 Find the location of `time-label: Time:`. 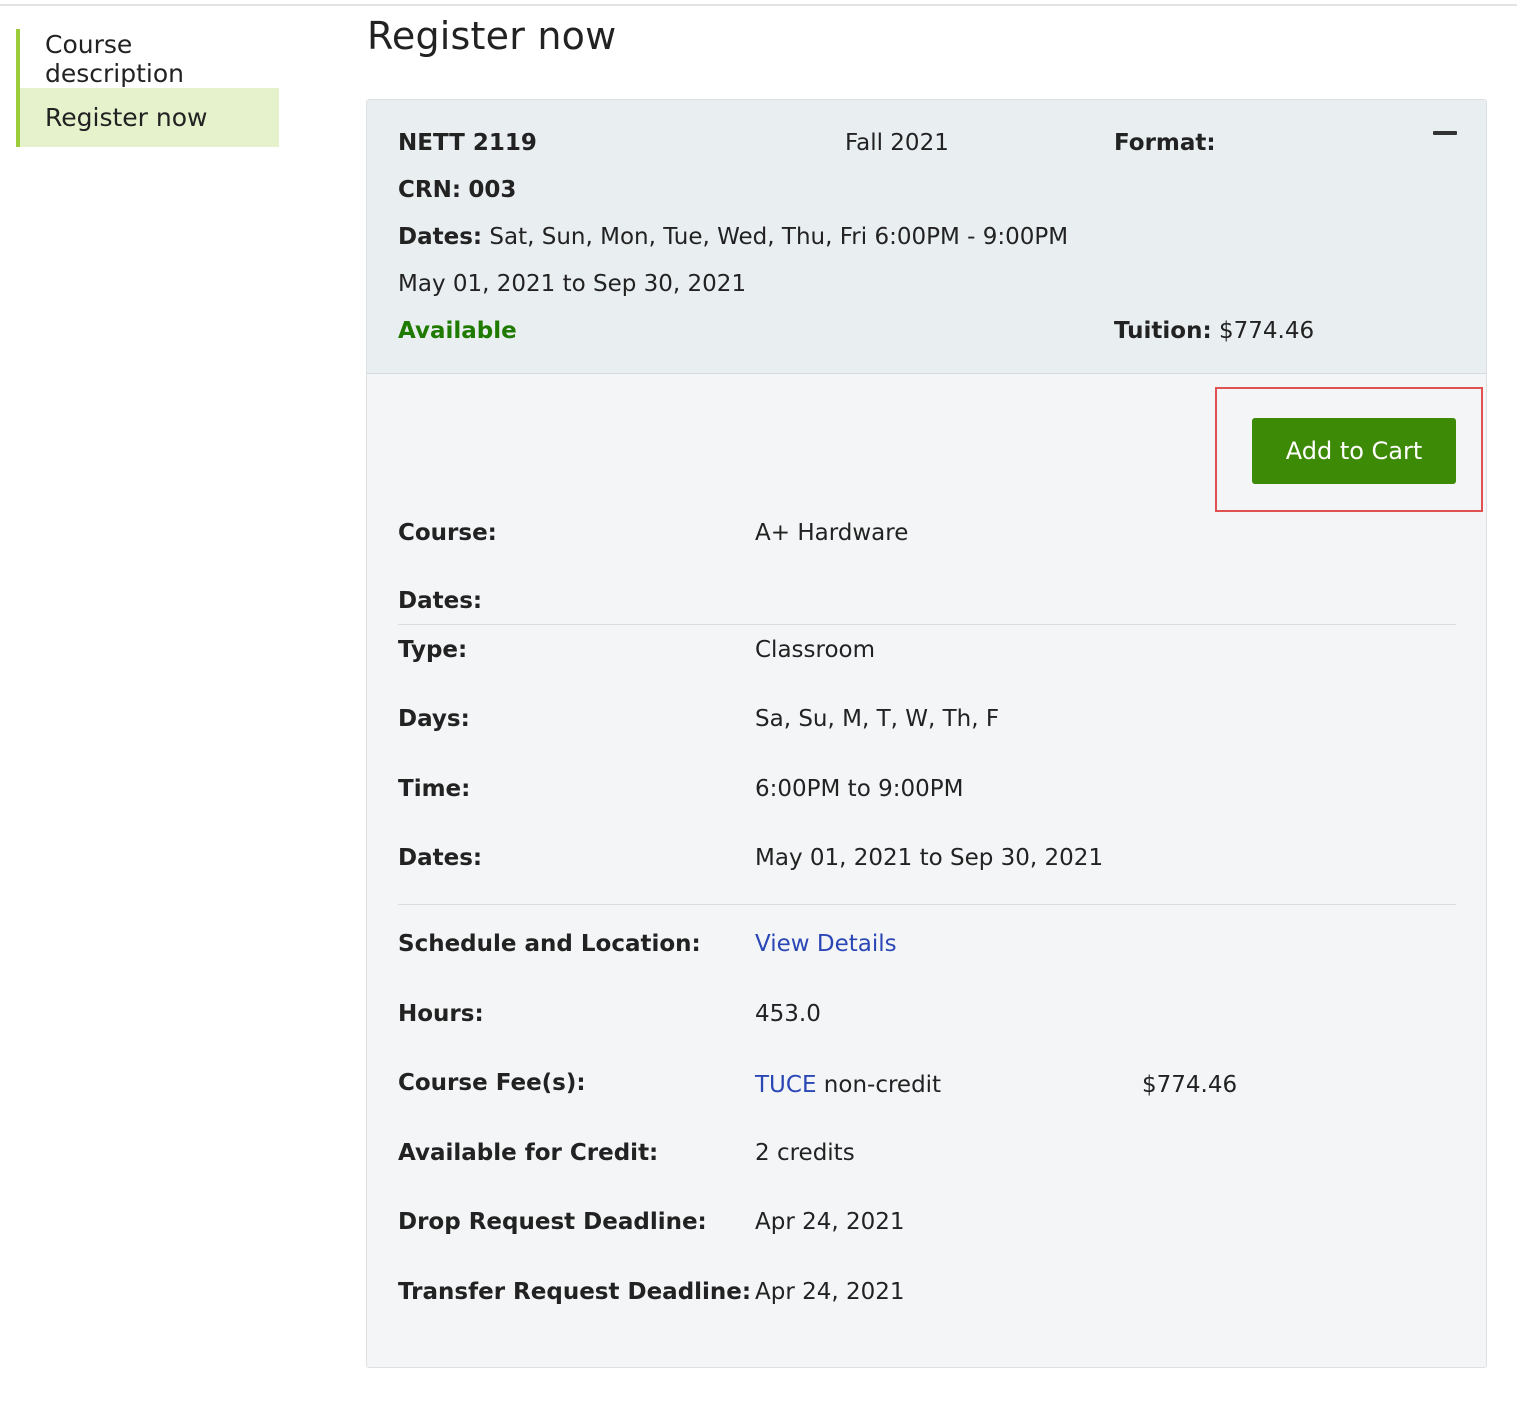

time-label: Time: is located at coordinates (434, 789).